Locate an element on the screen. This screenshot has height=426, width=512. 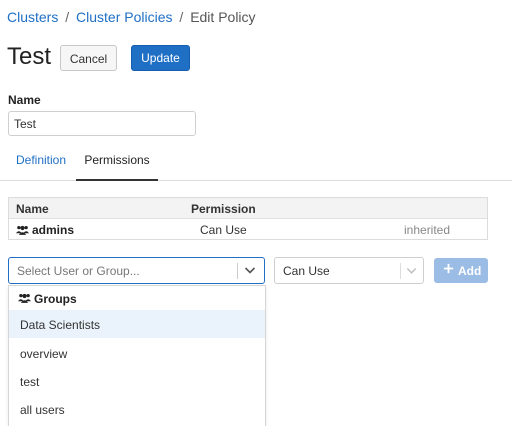
permissions-table: Name Permission admins Can Use inherited is located at coordinates (248, 218).